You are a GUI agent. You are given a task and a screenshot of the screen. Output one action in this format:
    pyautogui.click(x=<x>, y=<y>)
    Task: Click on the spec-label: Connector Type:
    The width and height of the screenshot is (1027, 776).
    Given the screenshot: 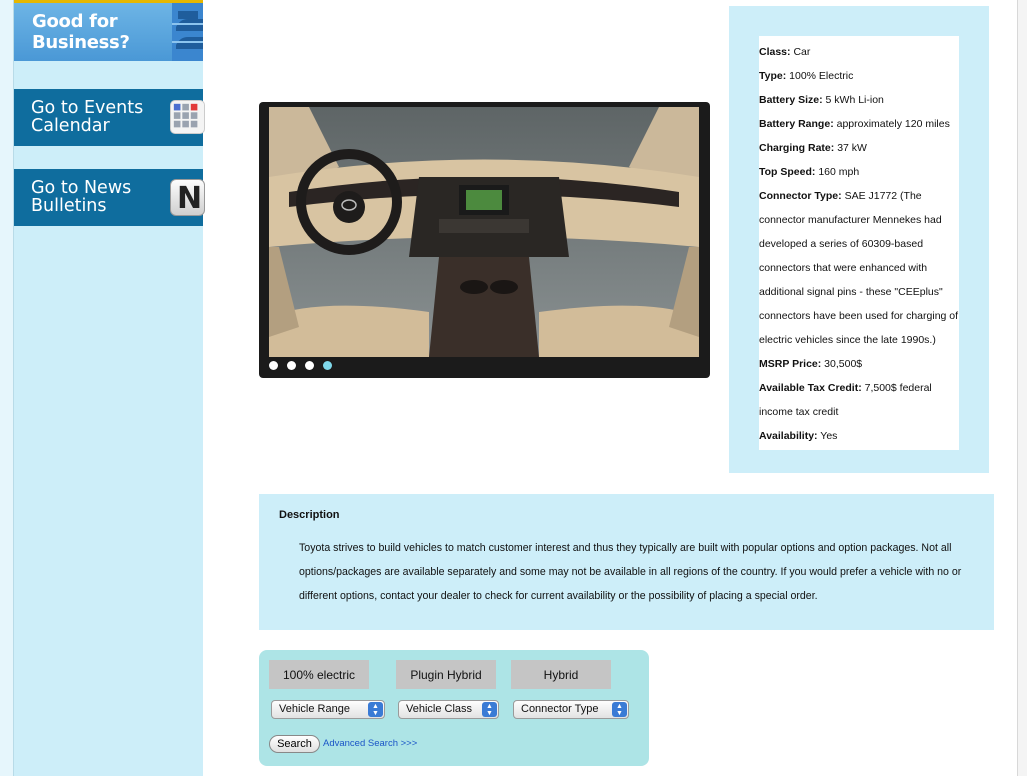 What is the action you would take?
    pyautogui.click(x=800, y=196)
    